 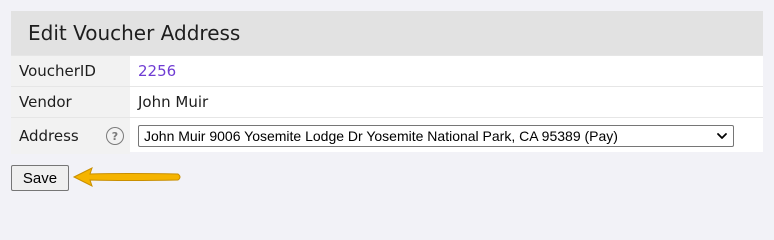 I want to click on arrow-left-icon, so click(x=126, y=177).